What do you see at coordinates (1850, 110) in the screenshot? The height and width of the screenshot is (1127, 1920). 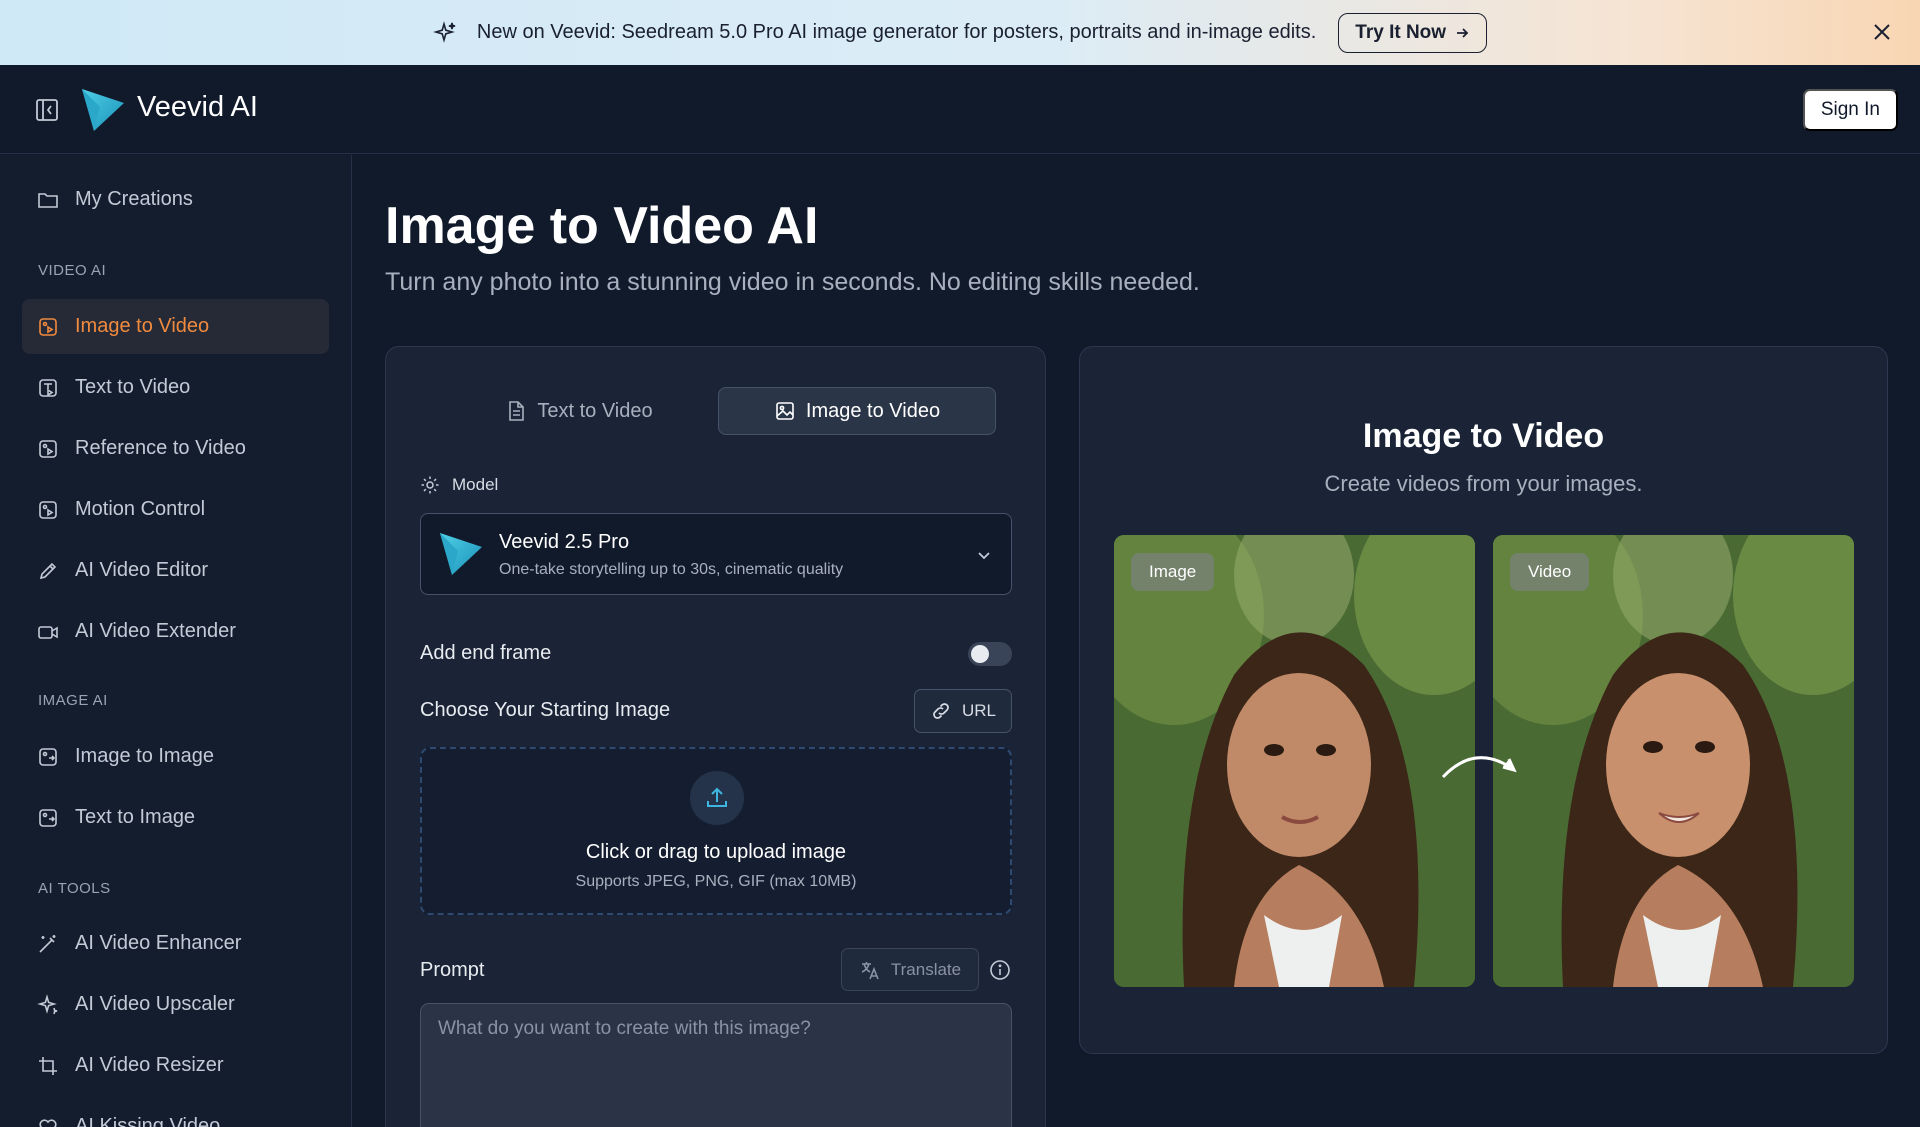 I see `sign-in-button: Sign In` at bounding box center [1850, 110].